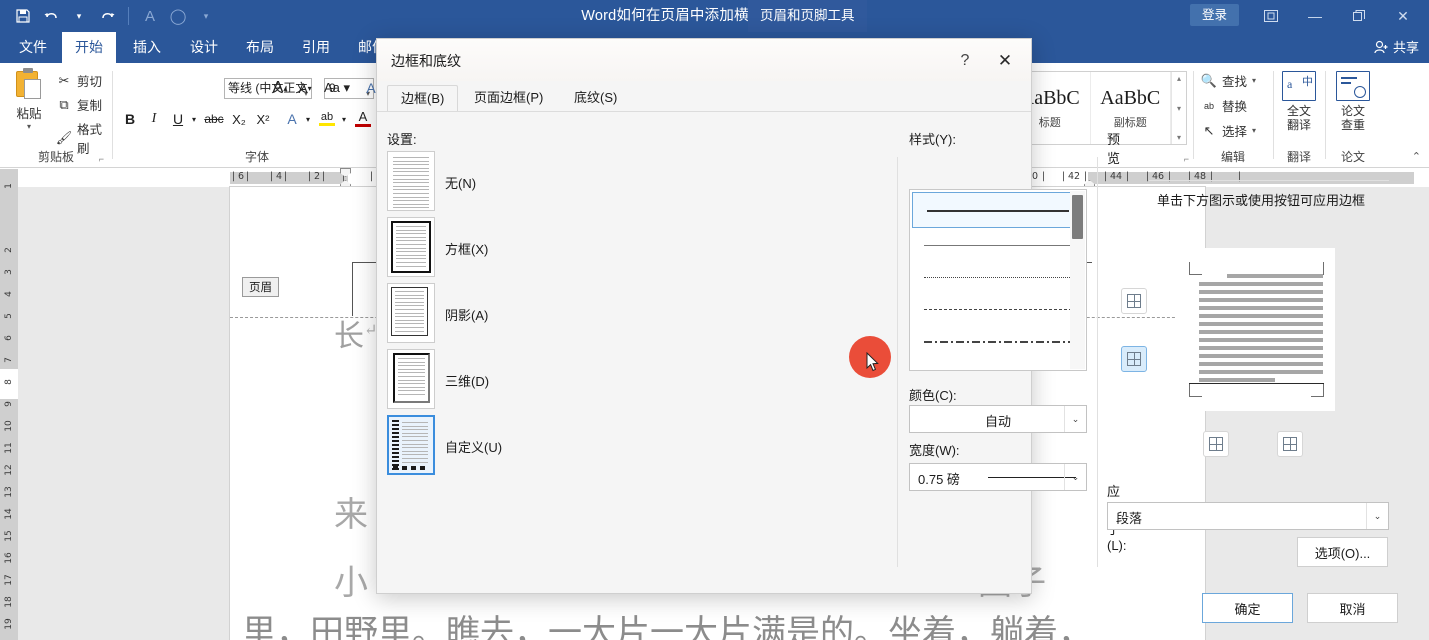  Describe the element at coordinates (1131, 108) in the screenshot. I see `style-item-subtitle: AaBbC 副标题` at that location.